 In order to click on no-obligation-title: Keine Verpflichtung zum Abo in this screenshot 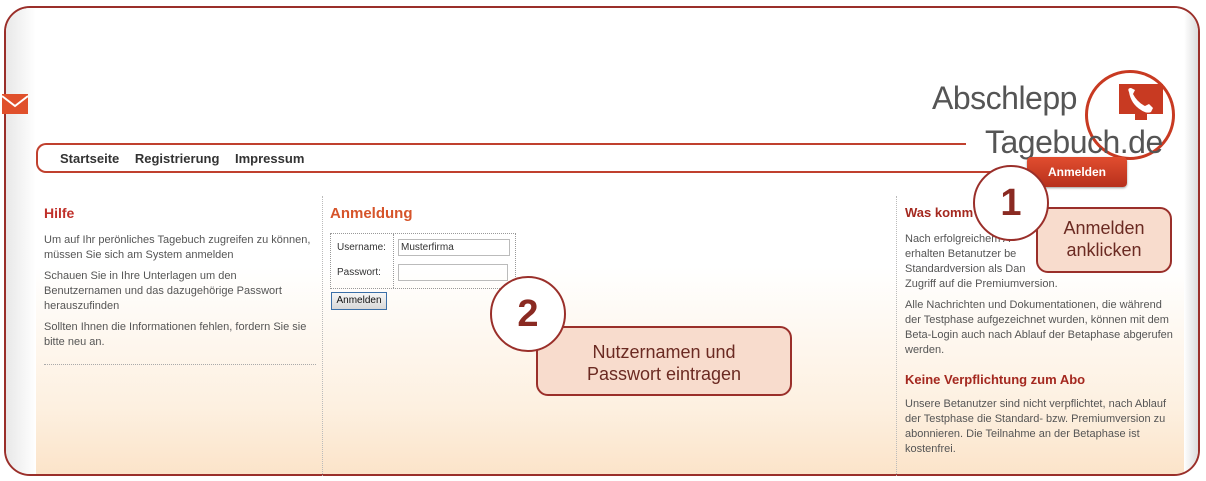, I will do `click(995, 379)`.